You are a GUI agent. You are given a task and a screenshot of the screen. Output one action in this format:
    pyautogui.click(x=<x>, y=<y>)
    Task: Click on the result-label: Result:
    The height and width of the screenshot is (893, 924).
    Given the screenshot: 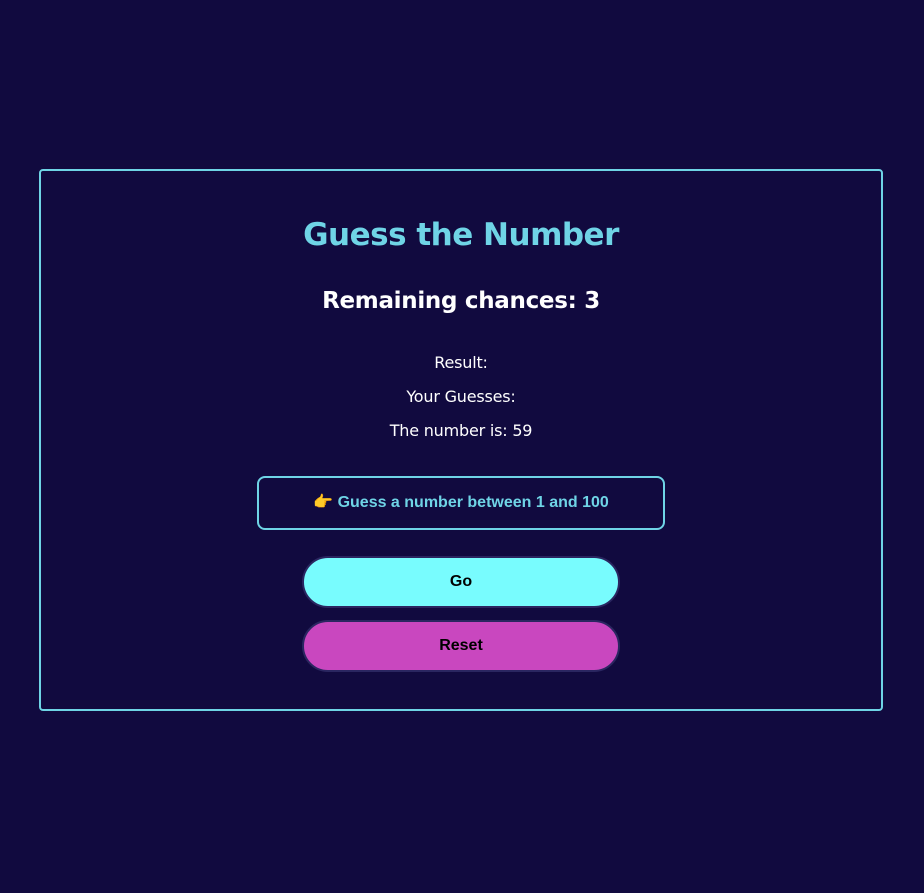 What is the action you would take?
    pyautogui.click(x=461, y=362)
    